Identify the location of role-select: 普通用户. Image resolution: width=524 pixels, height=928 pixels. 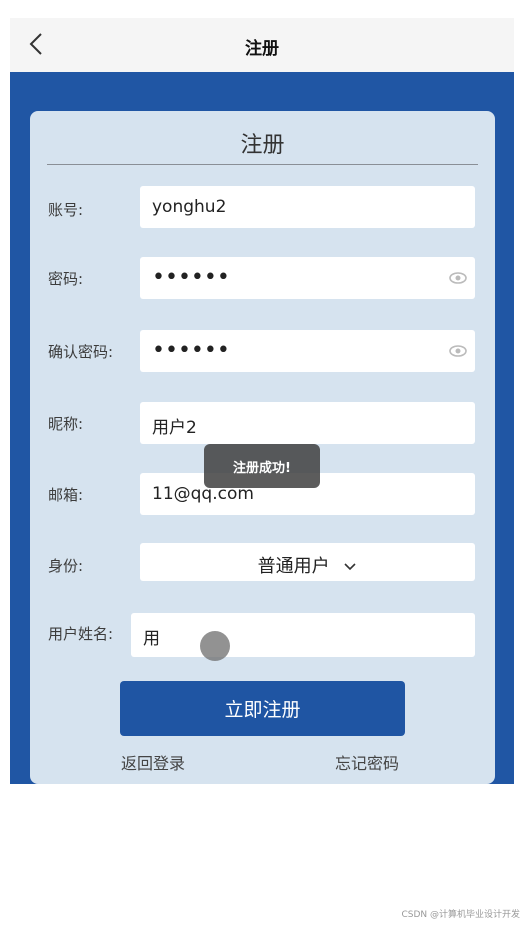
(307, 562).